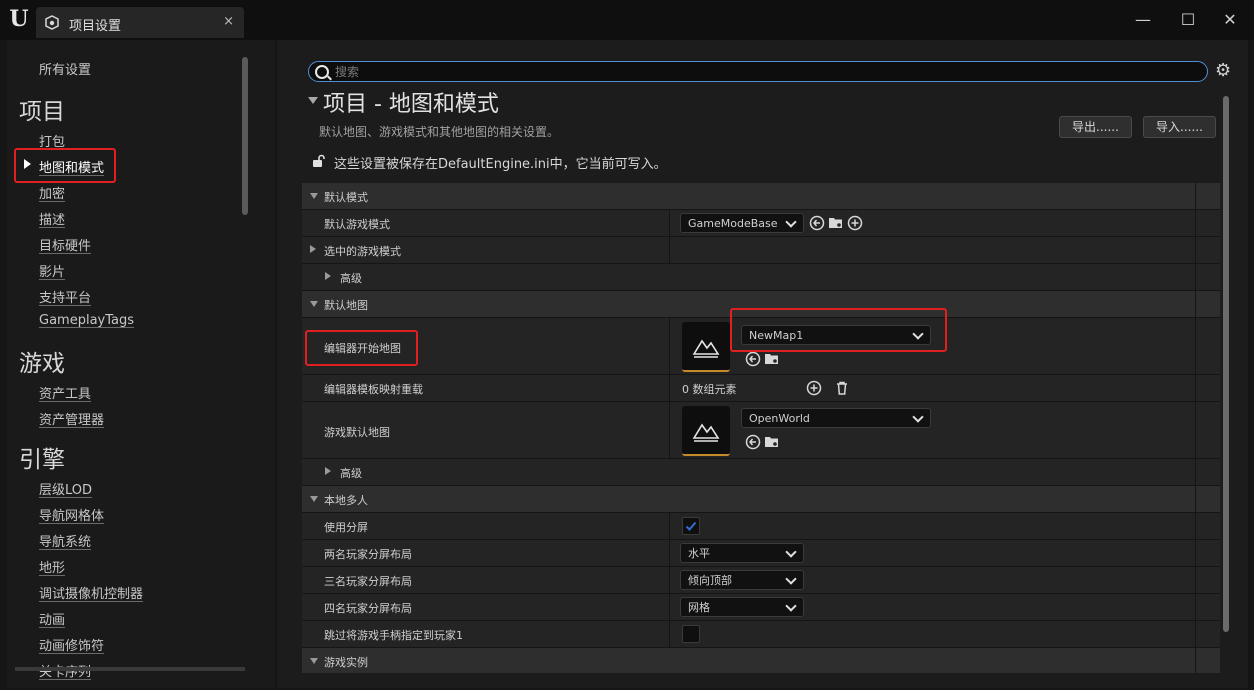 This screenshot has height=690, width=1254. Describe the element at coordinates (65, 392) in the screenshot. I see `sidebar-item-asset-tools: 资产工具` at that location.